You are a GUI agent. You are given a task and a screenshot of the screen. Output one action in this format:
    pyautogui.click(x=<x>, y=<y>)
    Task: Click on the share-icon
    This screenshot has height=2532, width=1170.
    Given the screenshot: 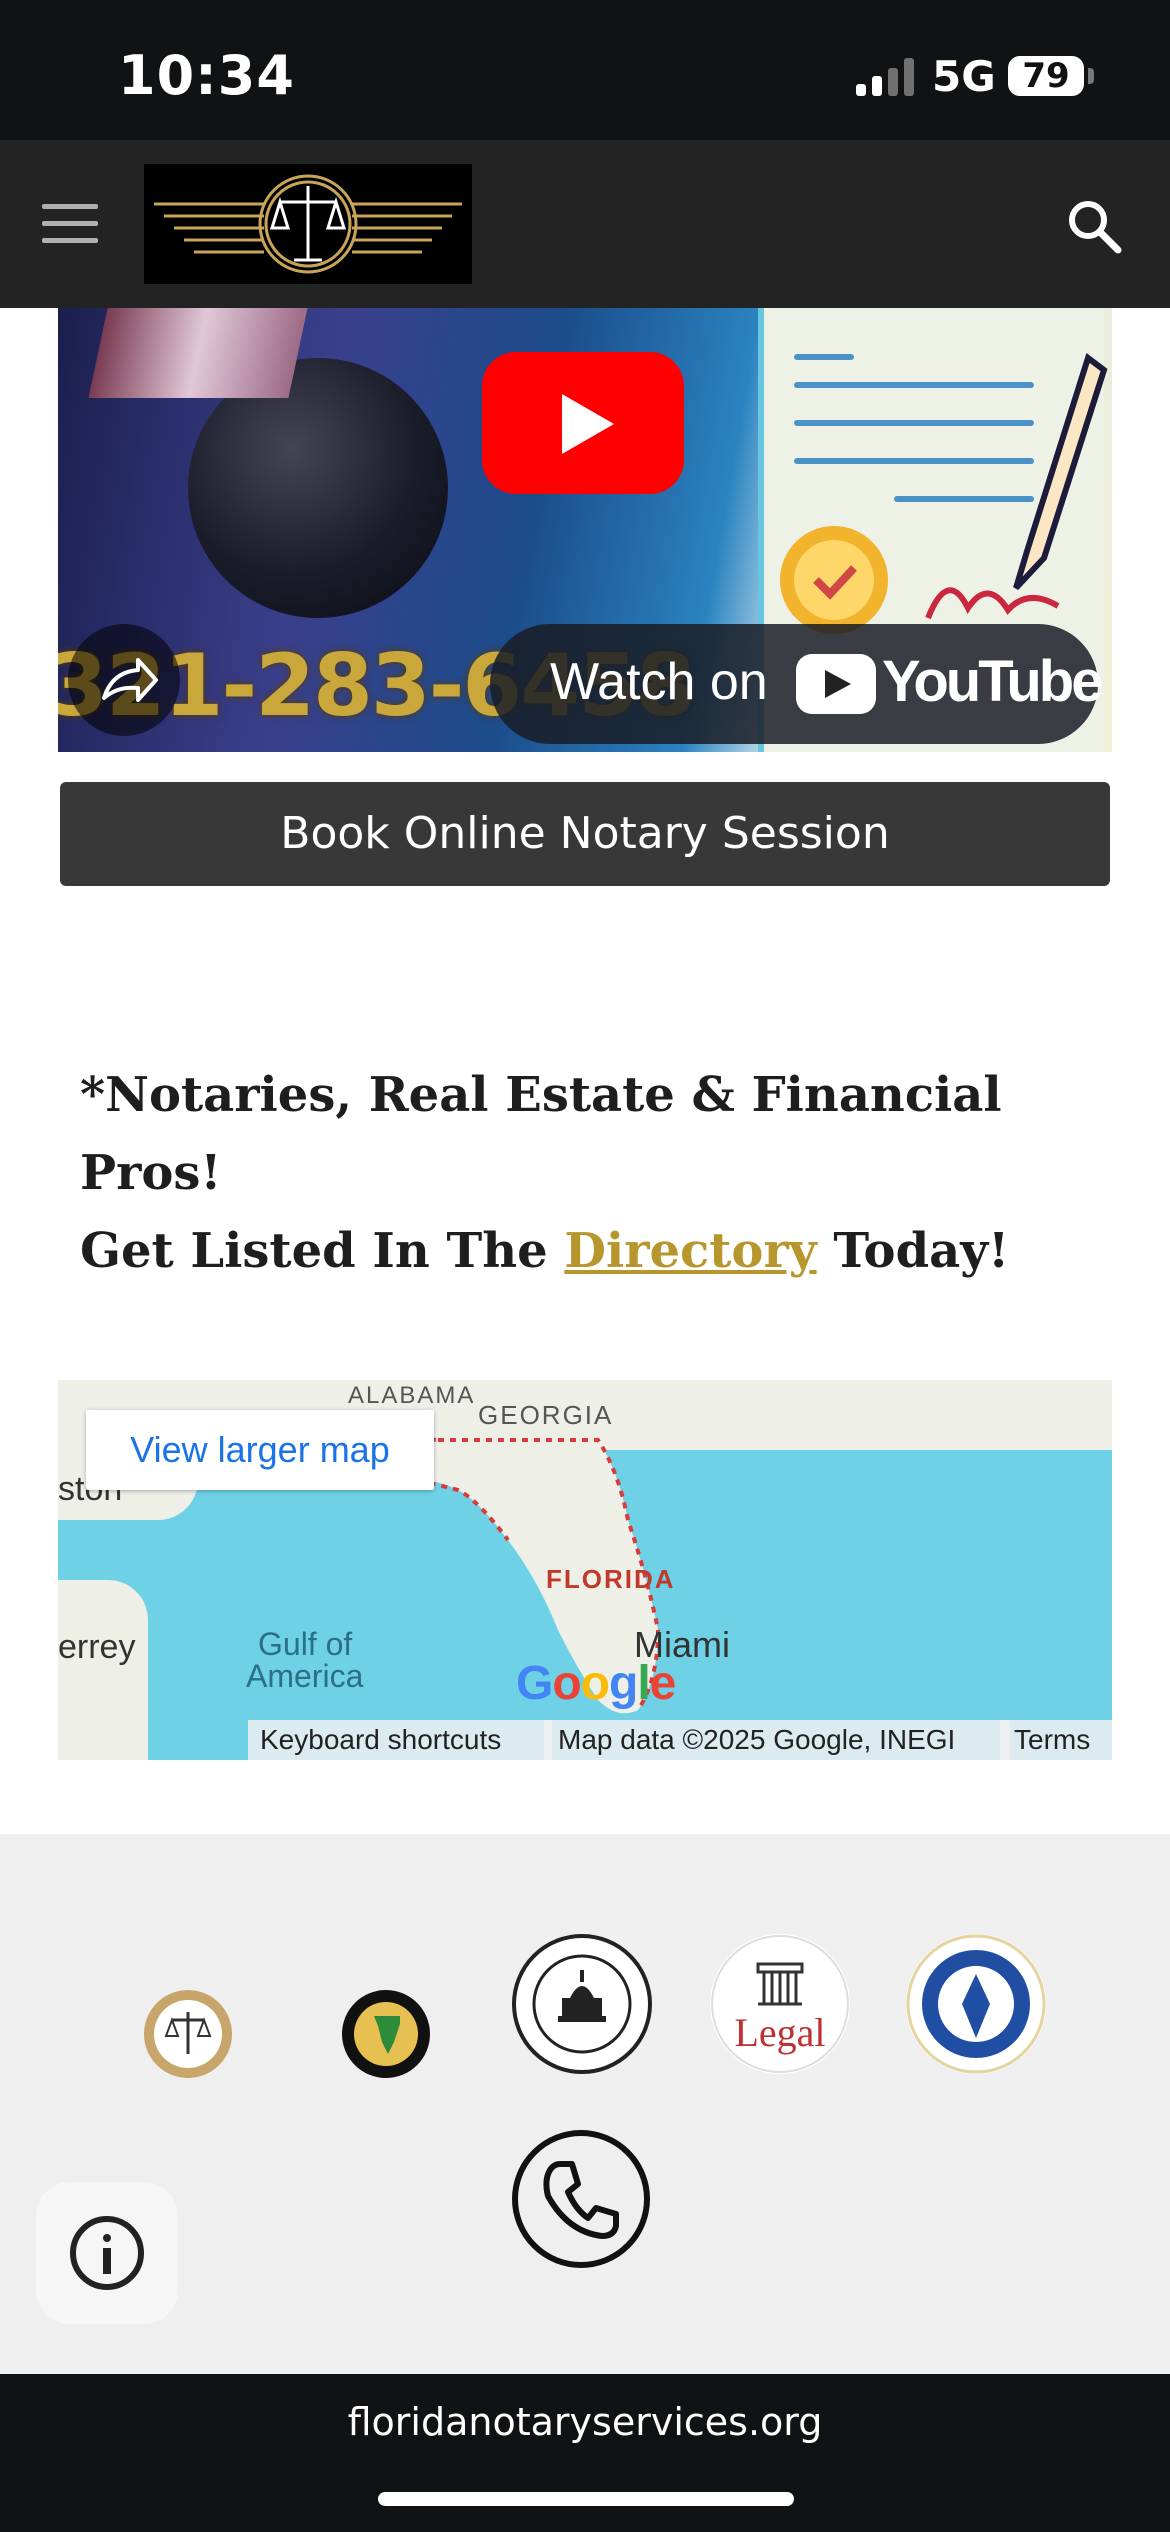 What is the action you would take?
    pyautogui.click(x=124, y=680)
    